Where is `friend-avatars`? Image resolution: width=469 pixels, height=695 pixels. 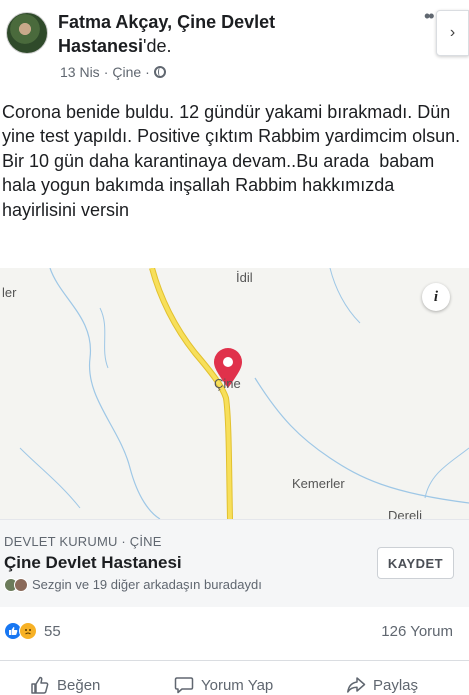
friend-avatars is located at coordinates (16, 584).